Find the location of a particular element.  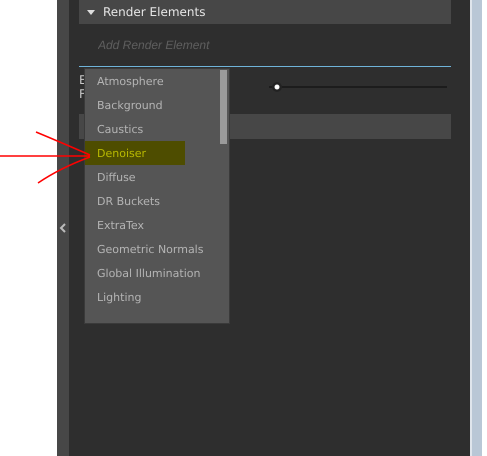

dropdown-item: DR Buckets is located at coordinates (157, 201).